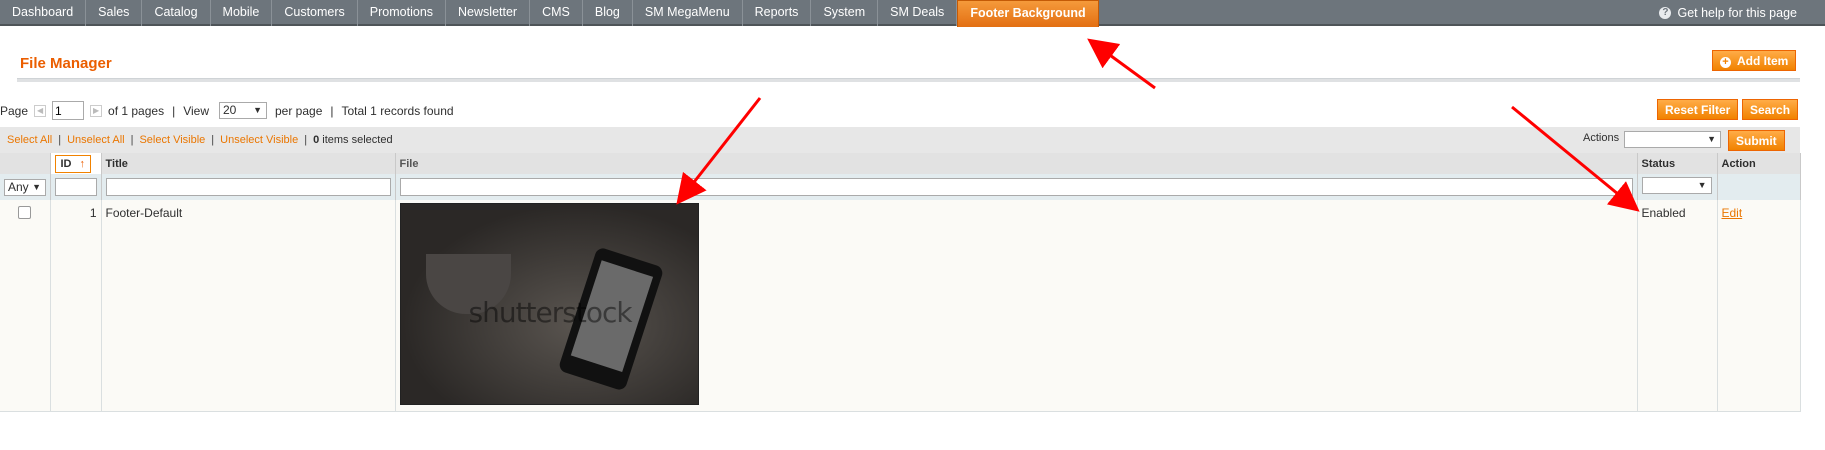 Image resolution: width=1825 pixels, height=450 pixels. What do you see at coordinates (845, 13) in the screenshot?
I see `nav-item-system: System` at bounding box center [845, 13].